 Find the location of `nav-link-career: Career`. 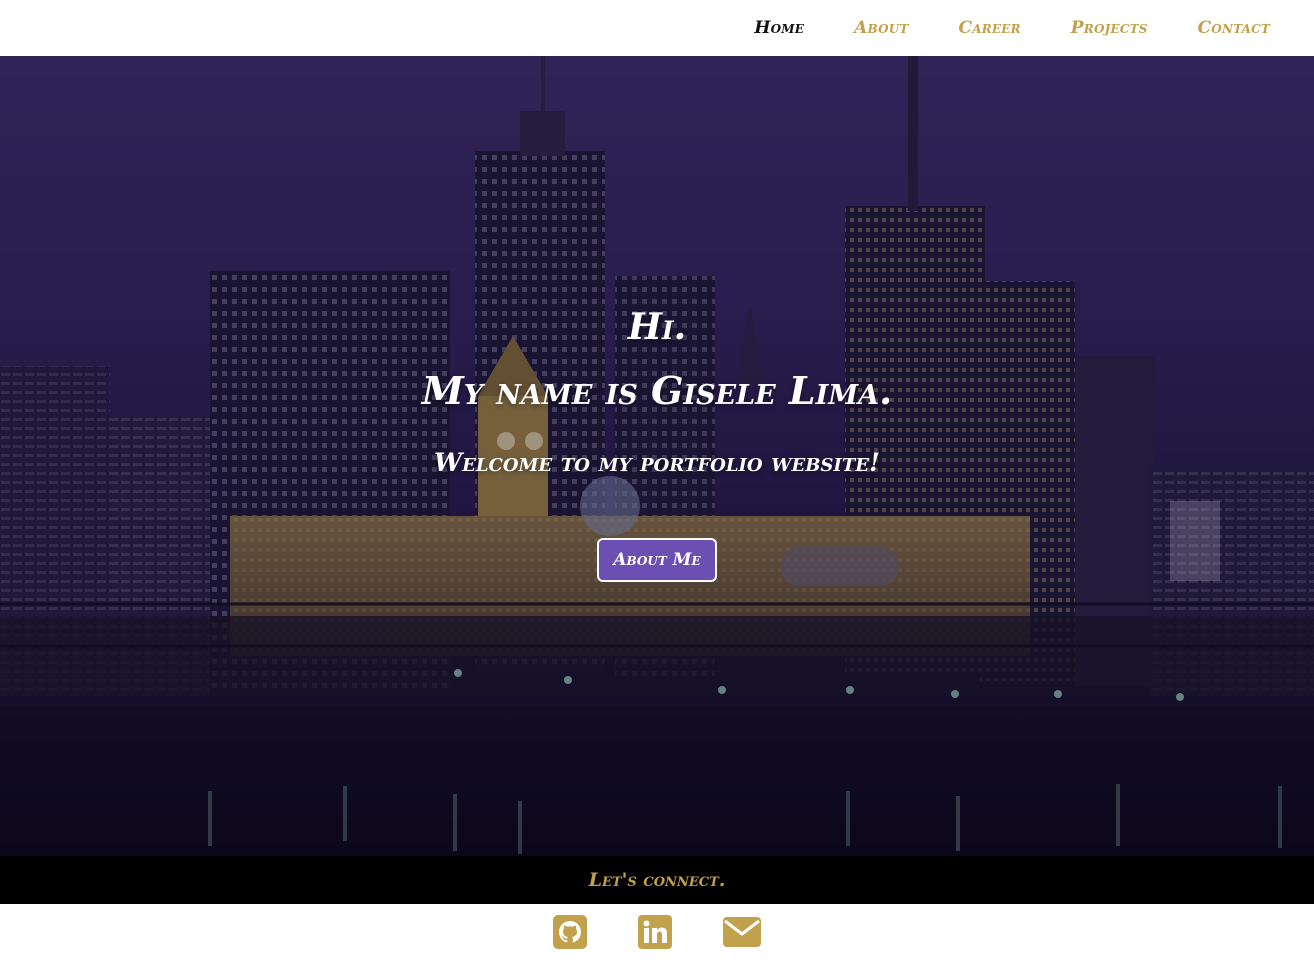

nav-link-career: Career is located at coordinates (990, 28).